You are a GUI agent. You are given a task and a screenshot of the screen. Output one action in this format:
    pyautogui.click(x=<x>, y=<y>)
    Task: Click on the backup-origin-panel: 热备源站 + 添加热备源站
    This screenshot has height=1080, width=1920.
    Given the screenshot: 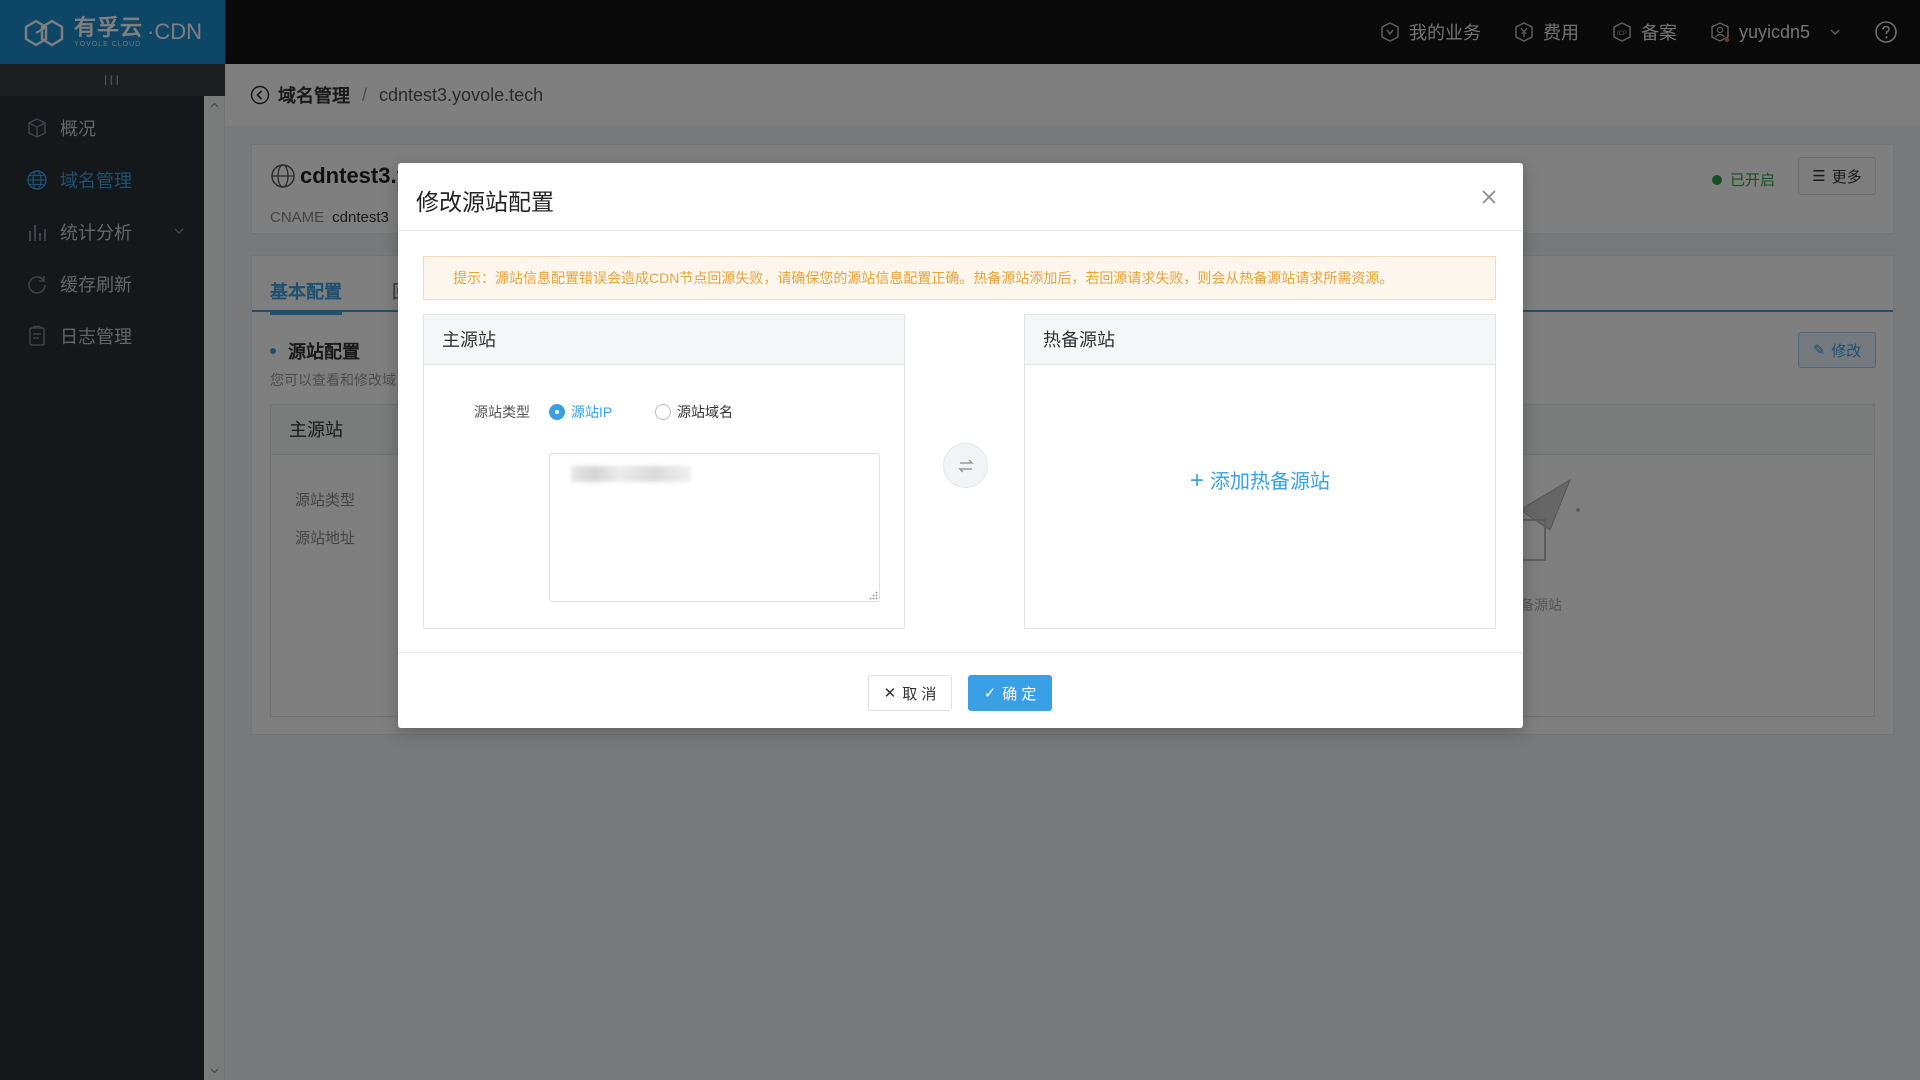 What is the action you would take?
    pyautogui.click(x=1260, y=471)
    